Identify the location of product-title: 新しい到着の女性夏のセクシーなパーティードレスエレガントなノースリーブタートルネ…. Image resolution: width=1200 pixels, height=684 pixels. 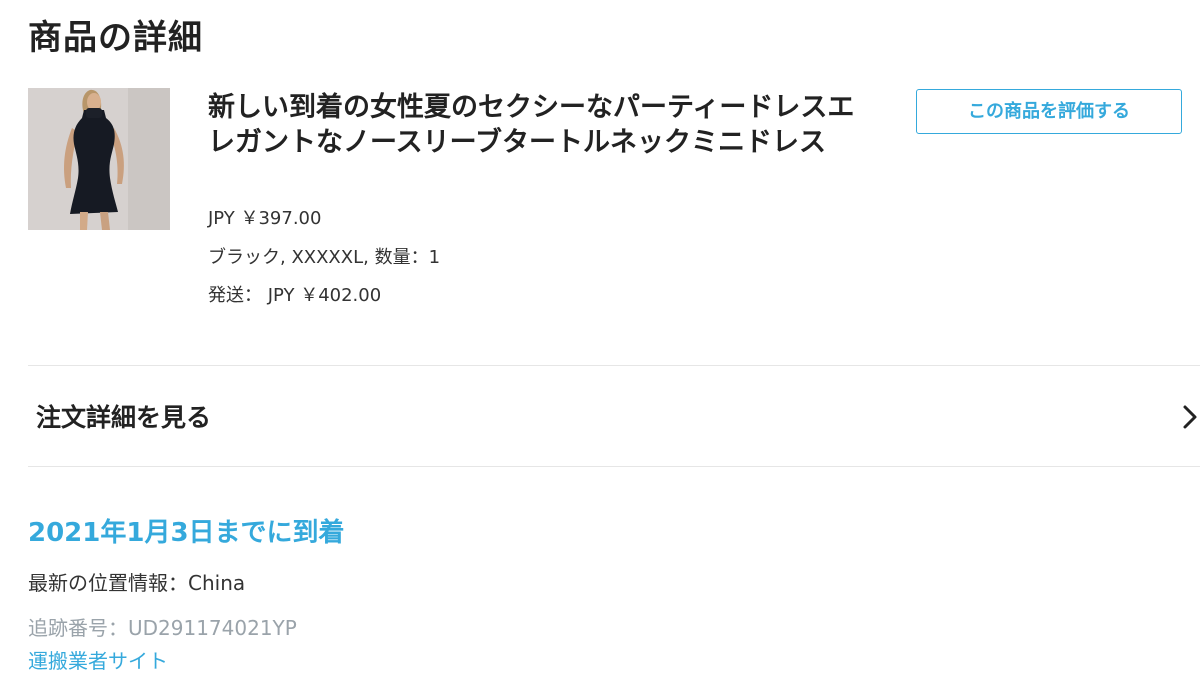
(542, 125).